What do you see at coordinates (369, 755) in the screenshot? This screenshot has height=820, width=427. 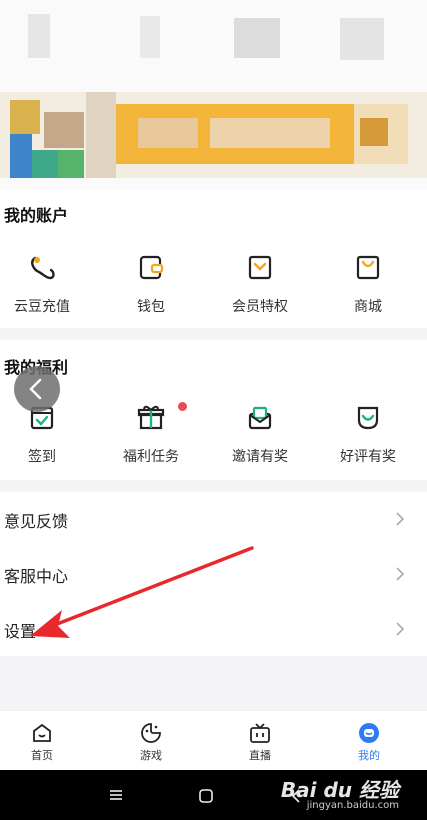 I see `tab-label: 我的` at bounding box center [369, 755].